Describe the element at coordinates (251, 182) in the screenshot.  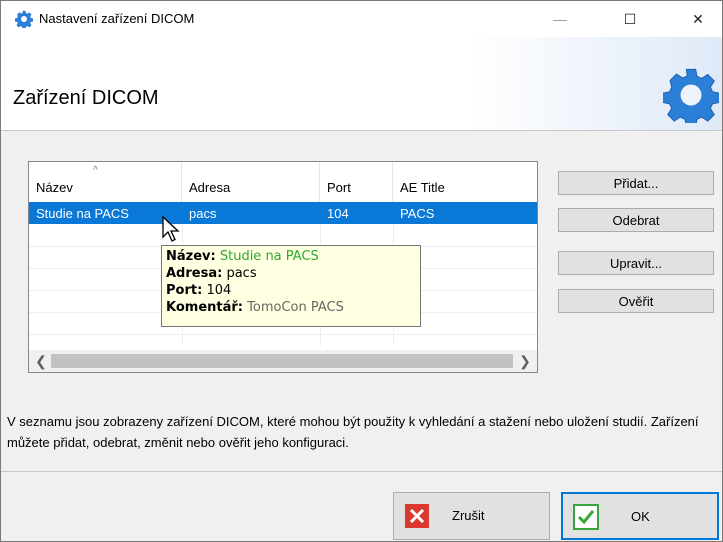
I see `column-header-address: Adresa` at that location.